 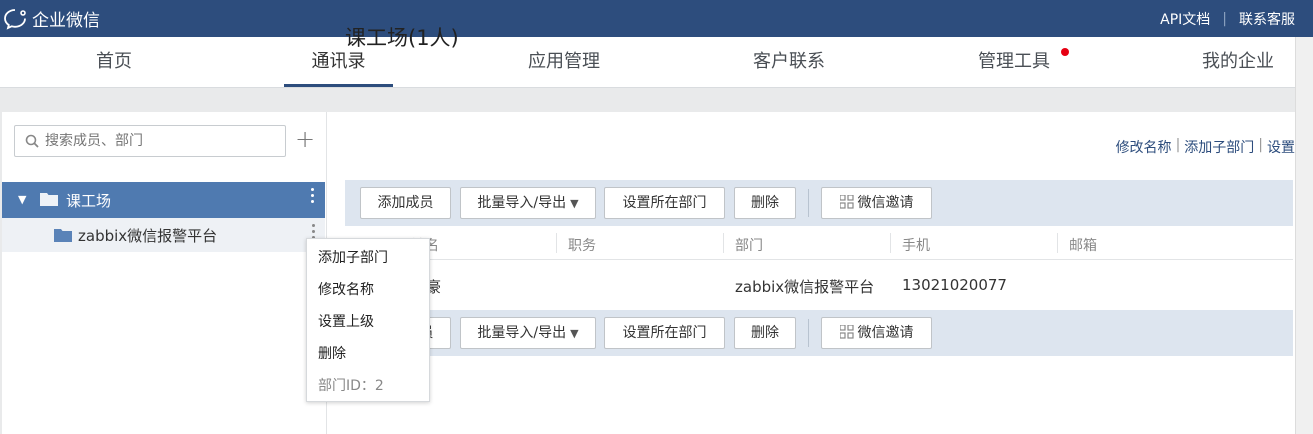 What do you see at coordinates (160, 141) in the screenshot?
I see `search-input` at bounding box center [160, 141].